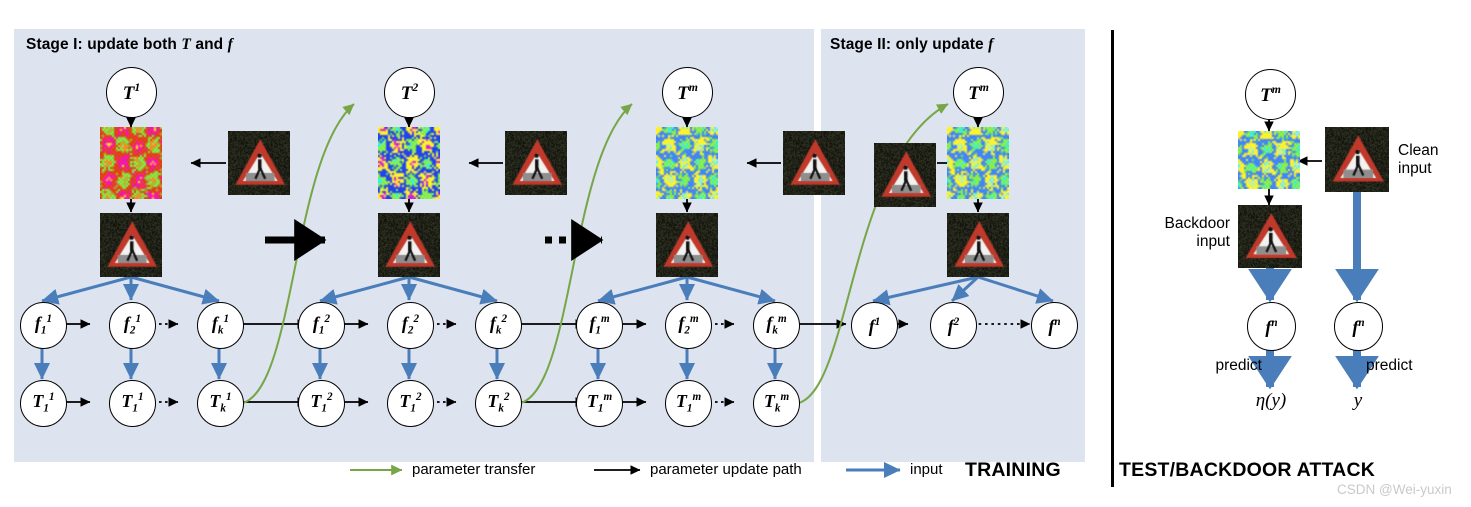 Image resolution: width=1471 pixels, height=507 pixels. I want to click on backdoor-input-image-test, so click(1270, 236).